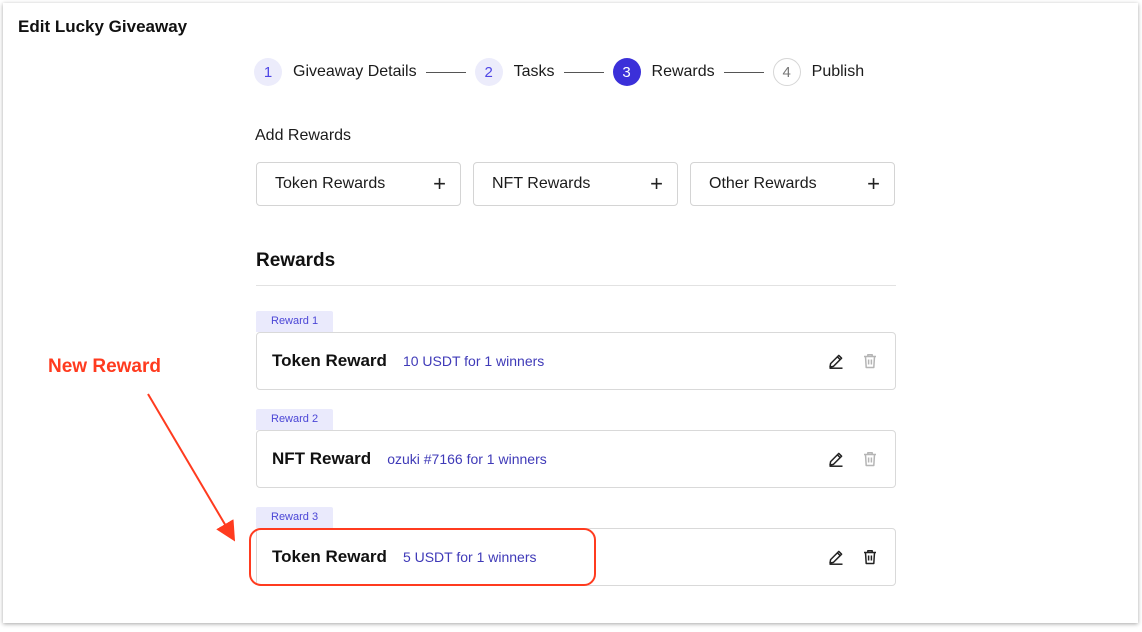  I want to click on annotation-arrow-icon, so click(191, 467).